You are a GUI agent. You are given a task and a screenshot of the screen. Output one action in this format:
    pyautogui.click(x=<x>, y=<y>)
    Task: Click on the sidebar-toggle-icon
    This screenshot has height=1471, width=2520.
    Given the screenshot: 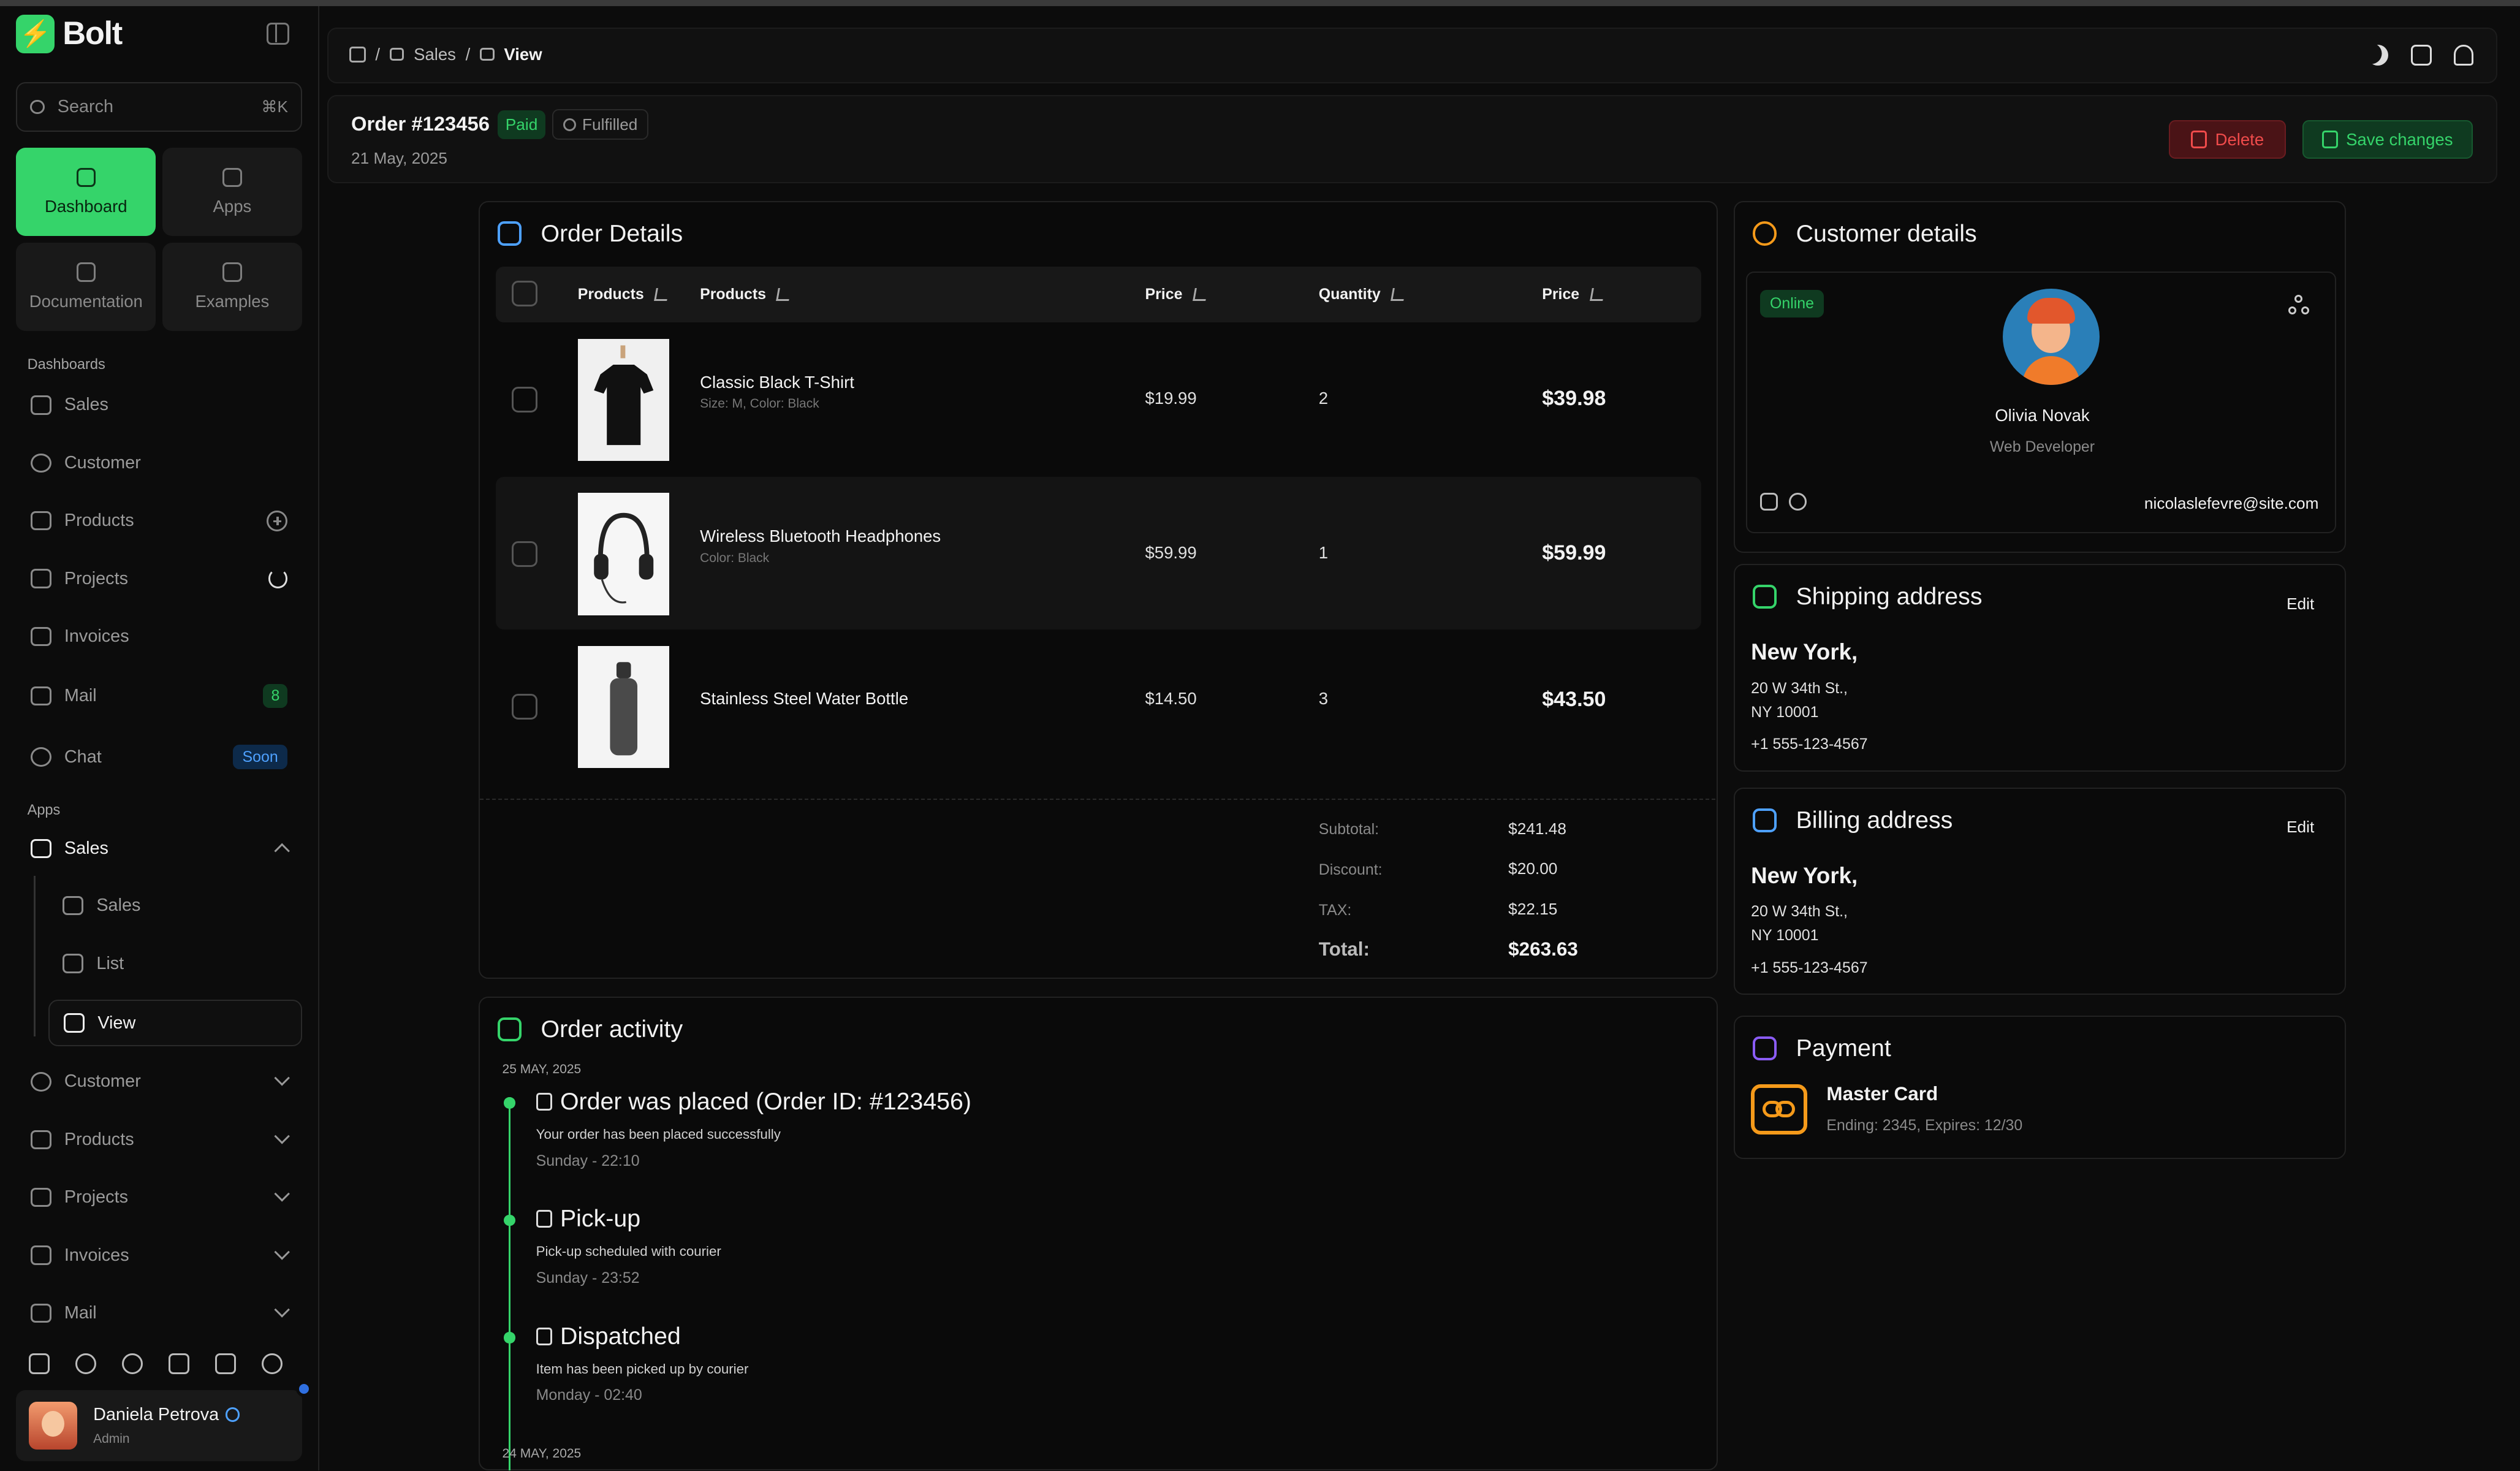 What is the action you would take?
    pyautogui.click(x=278, y=33)
    